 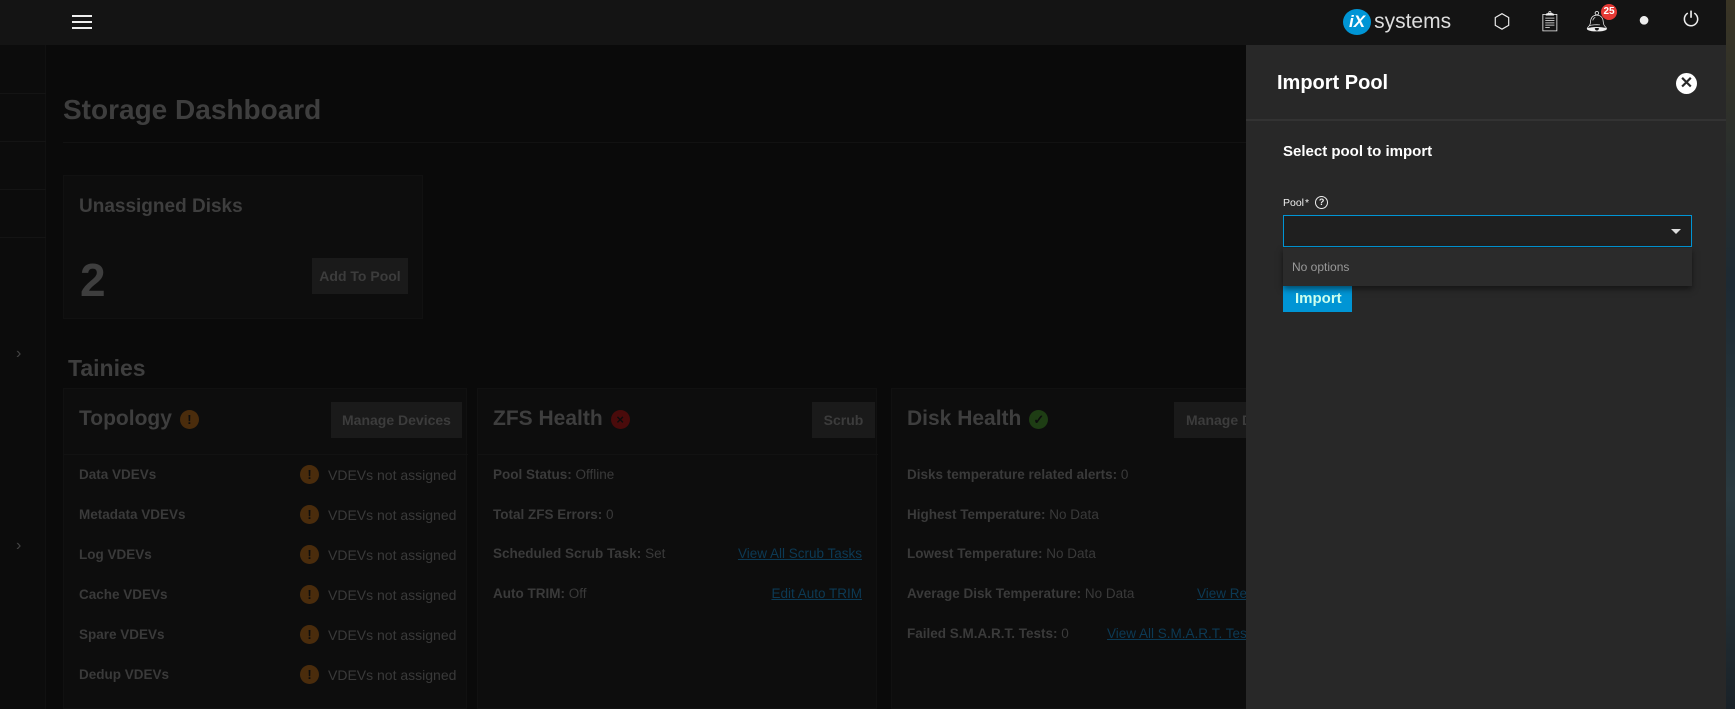 What do you see at coordinates (577, 593) in the screenshot?
I see `row-value: Off` at bounding box center [577, 593].